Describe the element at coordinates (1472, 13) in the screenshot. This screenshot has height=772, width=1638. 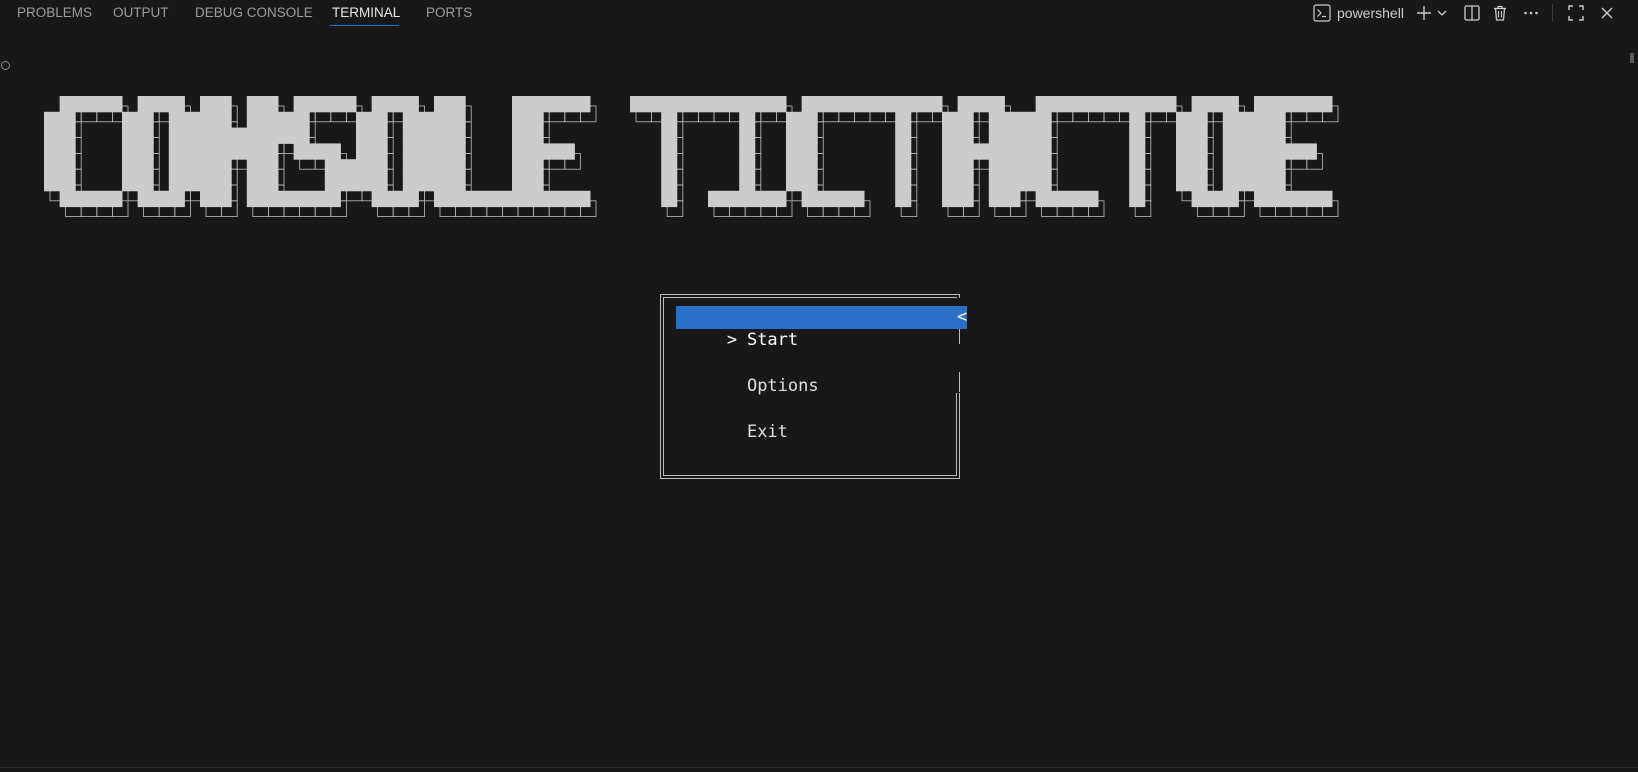
I see `split-terminal-button` at that location.